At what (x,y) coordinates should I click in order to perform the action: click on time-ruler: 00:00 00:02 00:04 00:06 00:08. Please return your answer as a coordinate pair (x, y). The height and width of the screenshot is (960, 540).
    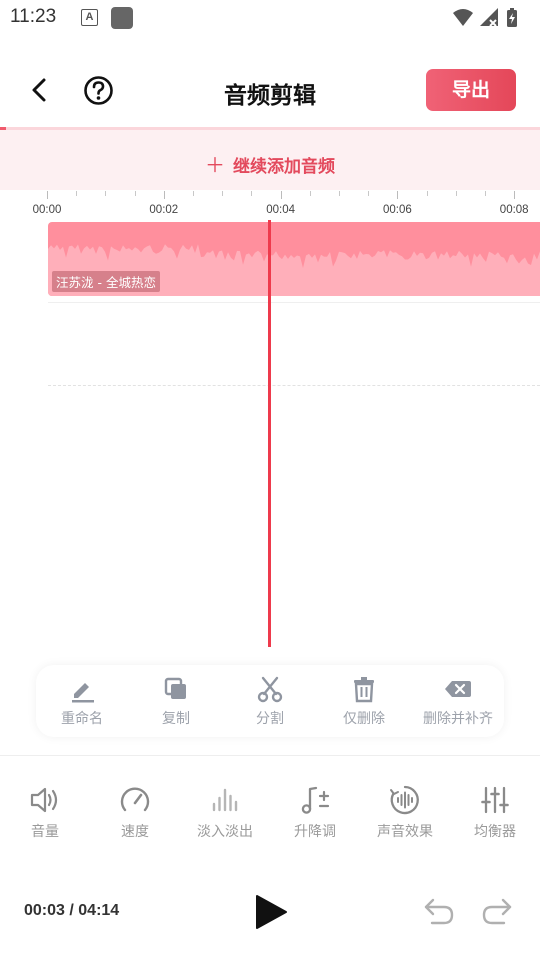
    Looking at the image, I should click on (270, 206).